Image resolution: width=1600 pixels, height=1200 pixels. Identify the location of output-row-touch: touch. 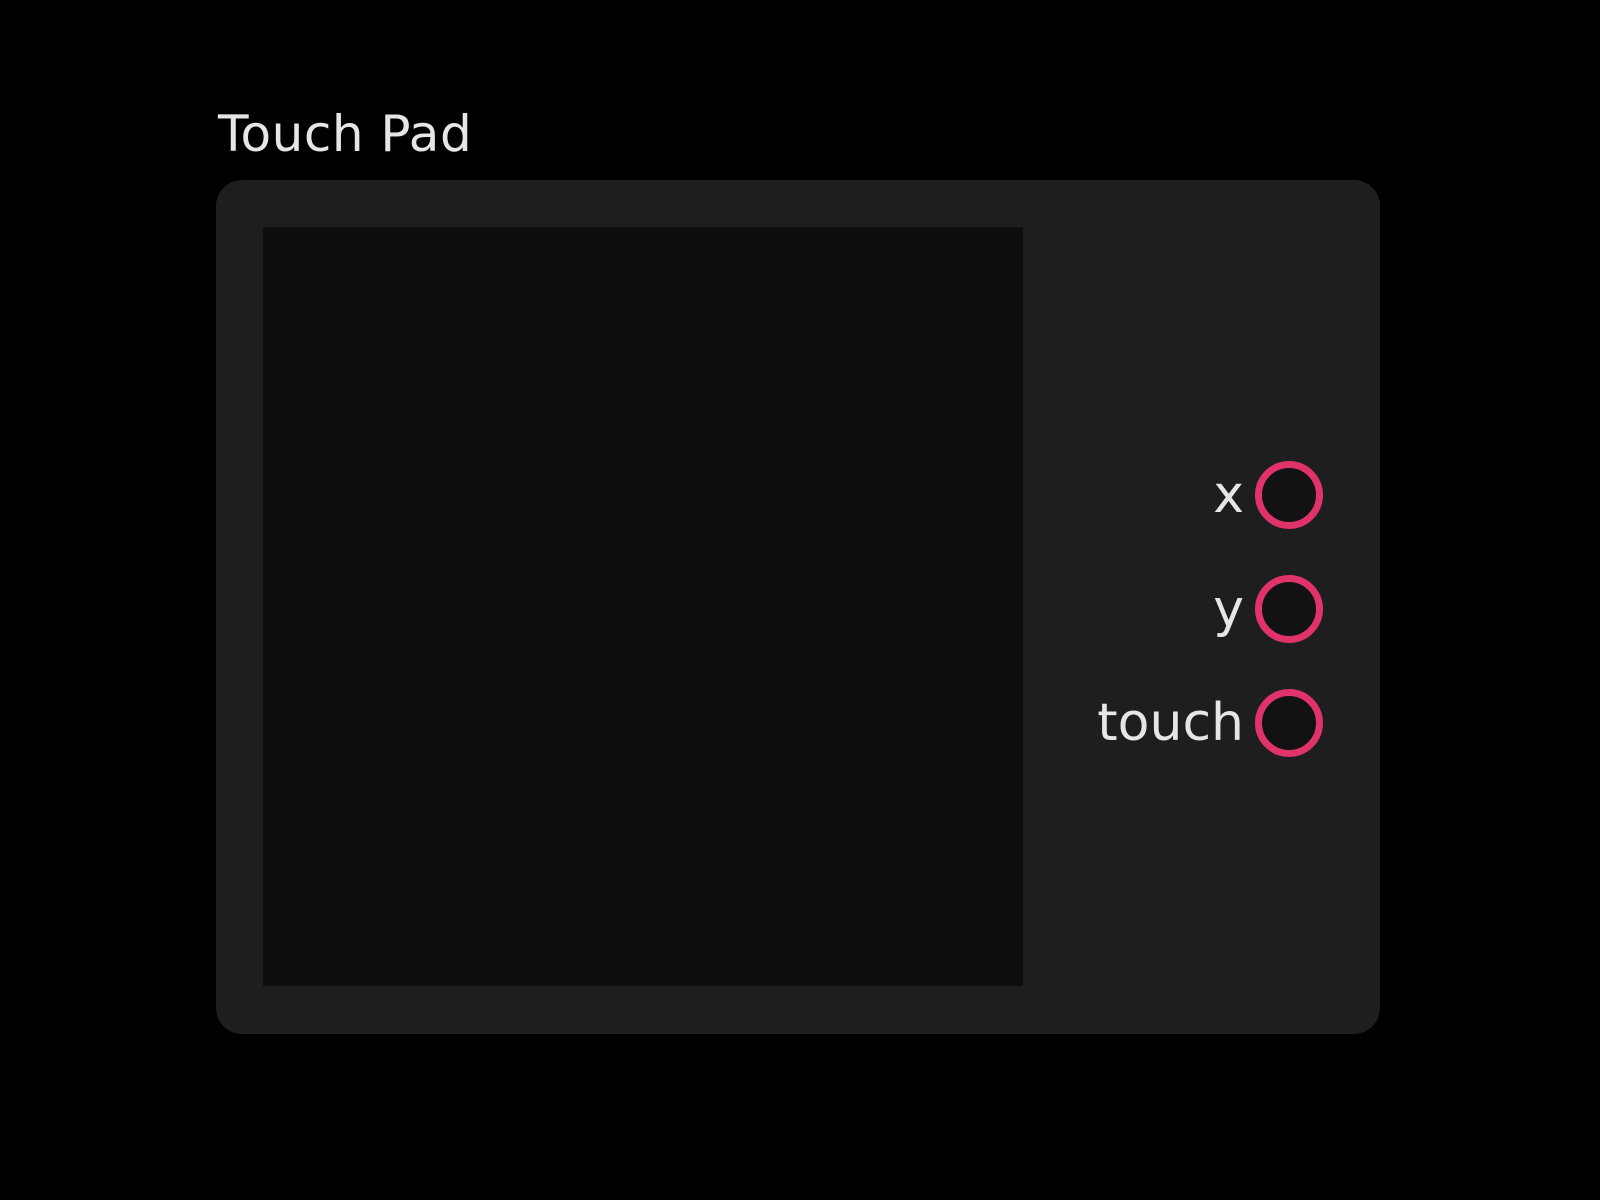
(1201, 723).